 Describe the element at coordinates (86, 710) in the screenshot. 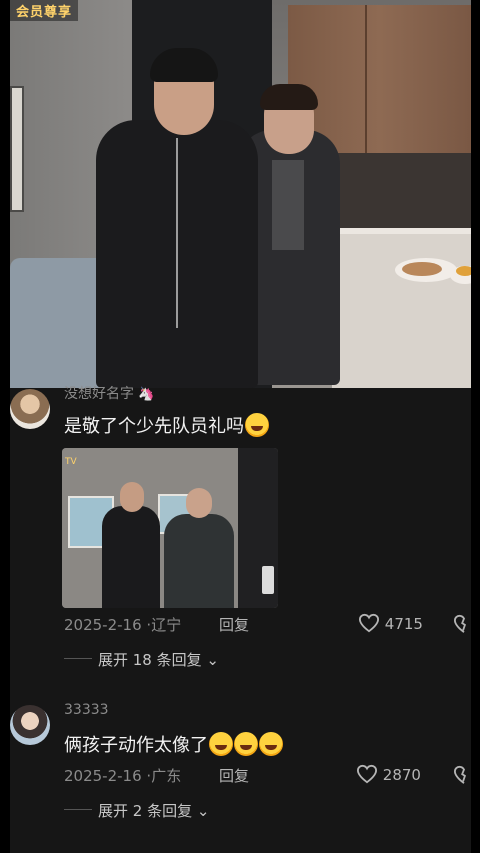

I see `comment-username: 33333` at that location.